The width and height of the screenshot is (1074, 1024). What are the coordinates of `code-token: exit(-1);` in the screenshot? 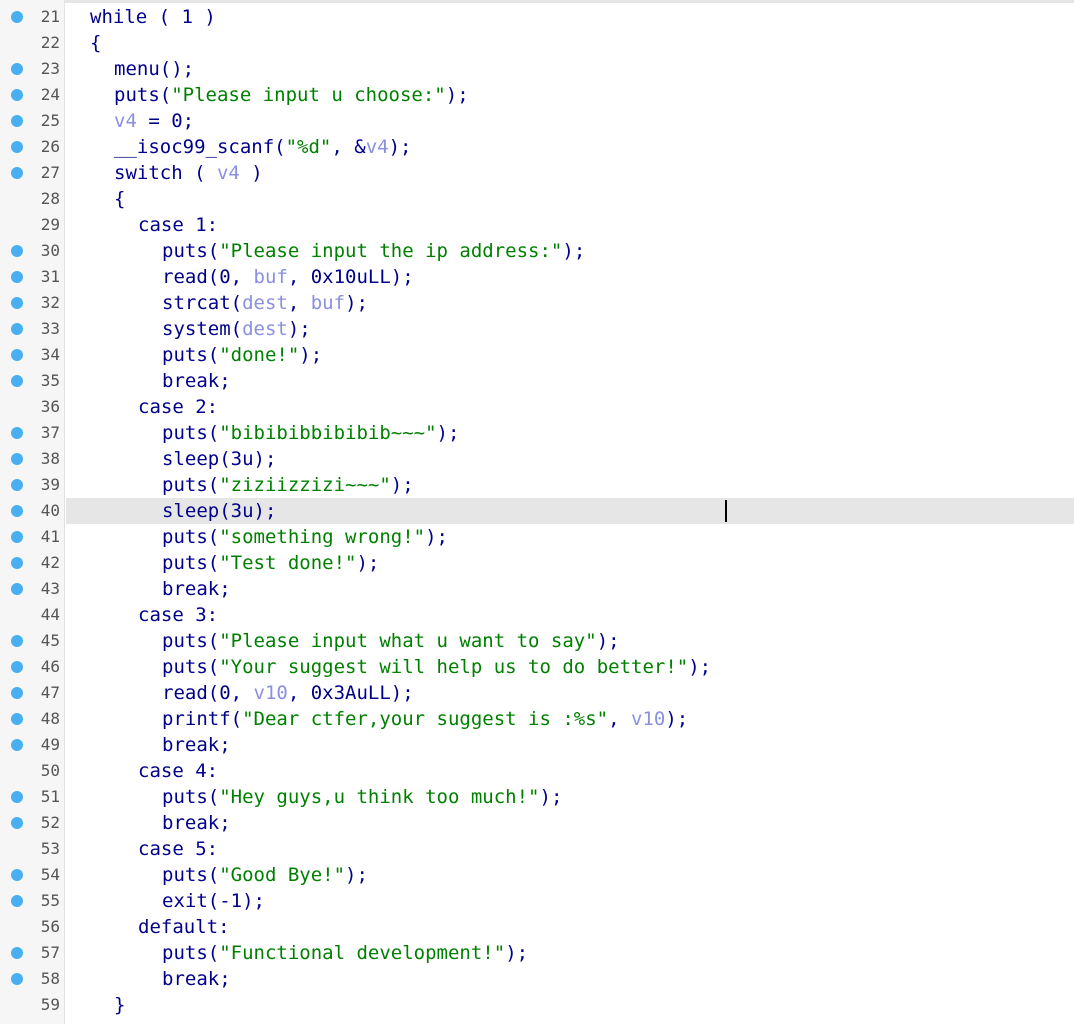 It's located at (213, 901).